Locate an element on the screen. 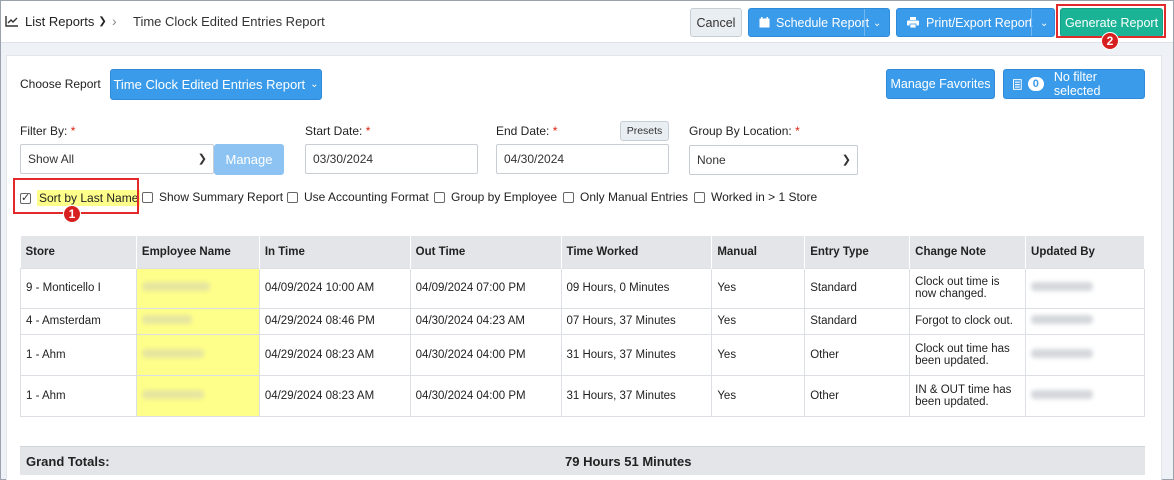  column-header: Updated By is located at coordinates (1085, 252).